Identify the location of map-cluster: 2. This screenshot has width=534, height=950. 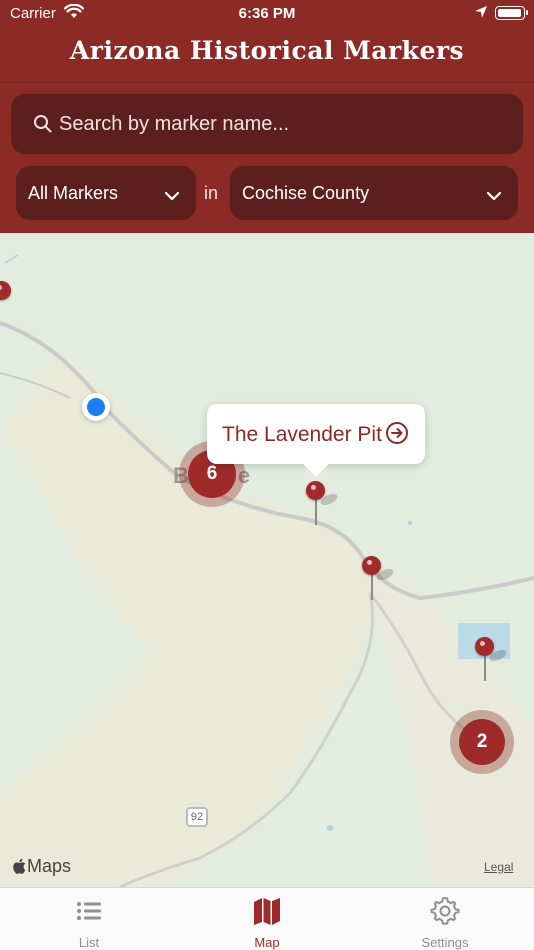
(482, 742).